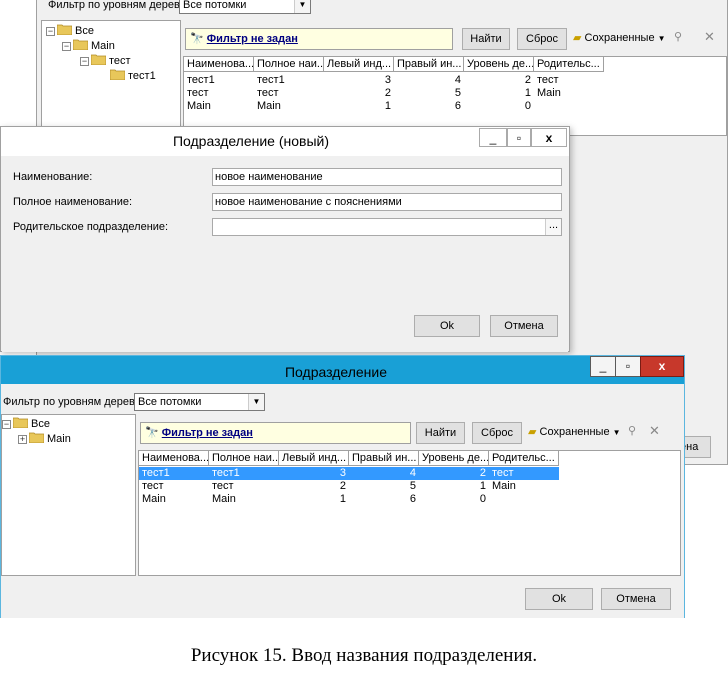 This screenshot has width=728, height=673. I want to click on saved-filters-label: Сохраненные, so click(574, 432).